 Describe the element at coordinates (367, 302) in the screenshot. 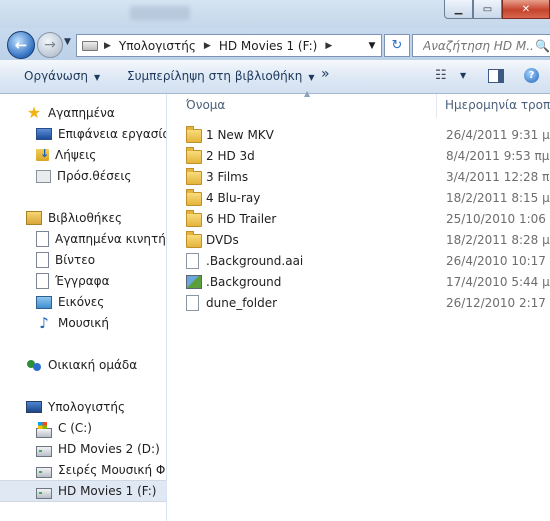

I see `file-row: dune_folder 26/12/2010 2:17 πμ` at that location.